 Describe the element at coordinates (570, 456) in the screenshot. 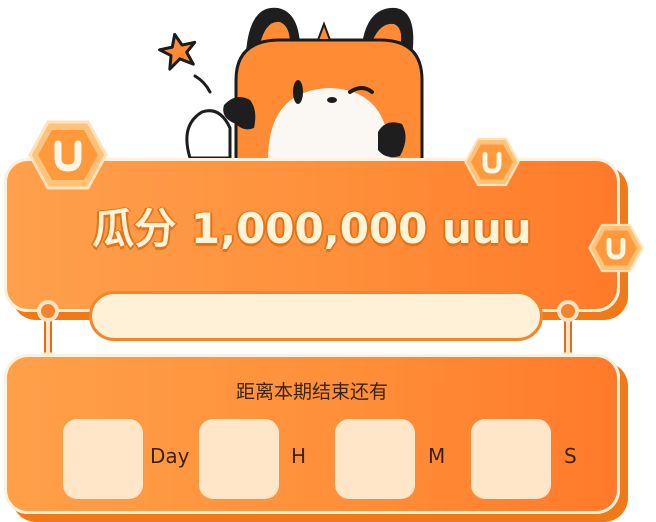

I see `countdown-second-label: S` at that location.